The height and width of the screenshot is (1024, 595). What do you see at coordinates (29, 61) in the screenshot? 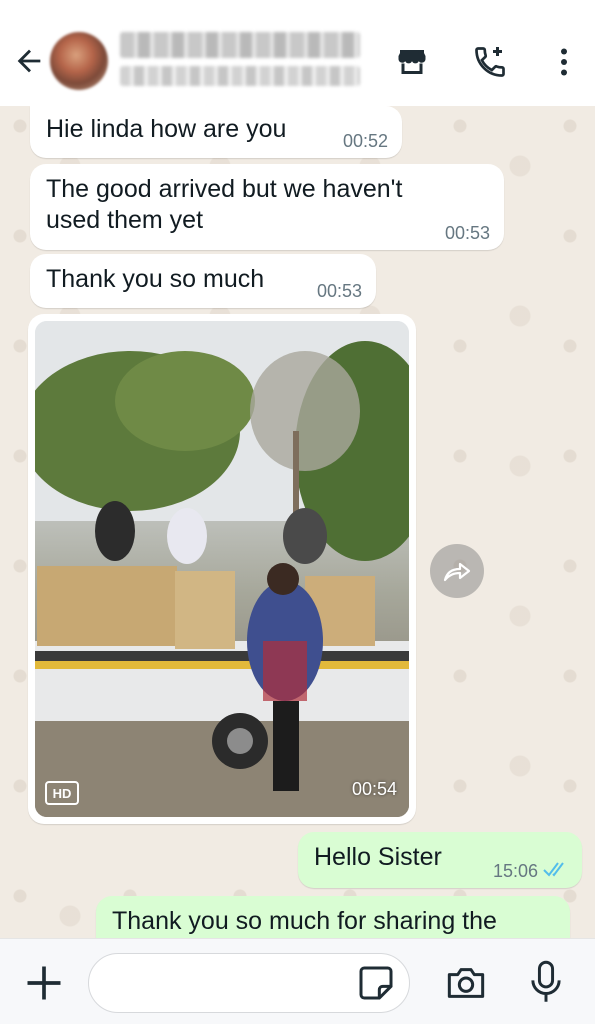
I see `back-arrow-icon` at bounding box center [29, 61].